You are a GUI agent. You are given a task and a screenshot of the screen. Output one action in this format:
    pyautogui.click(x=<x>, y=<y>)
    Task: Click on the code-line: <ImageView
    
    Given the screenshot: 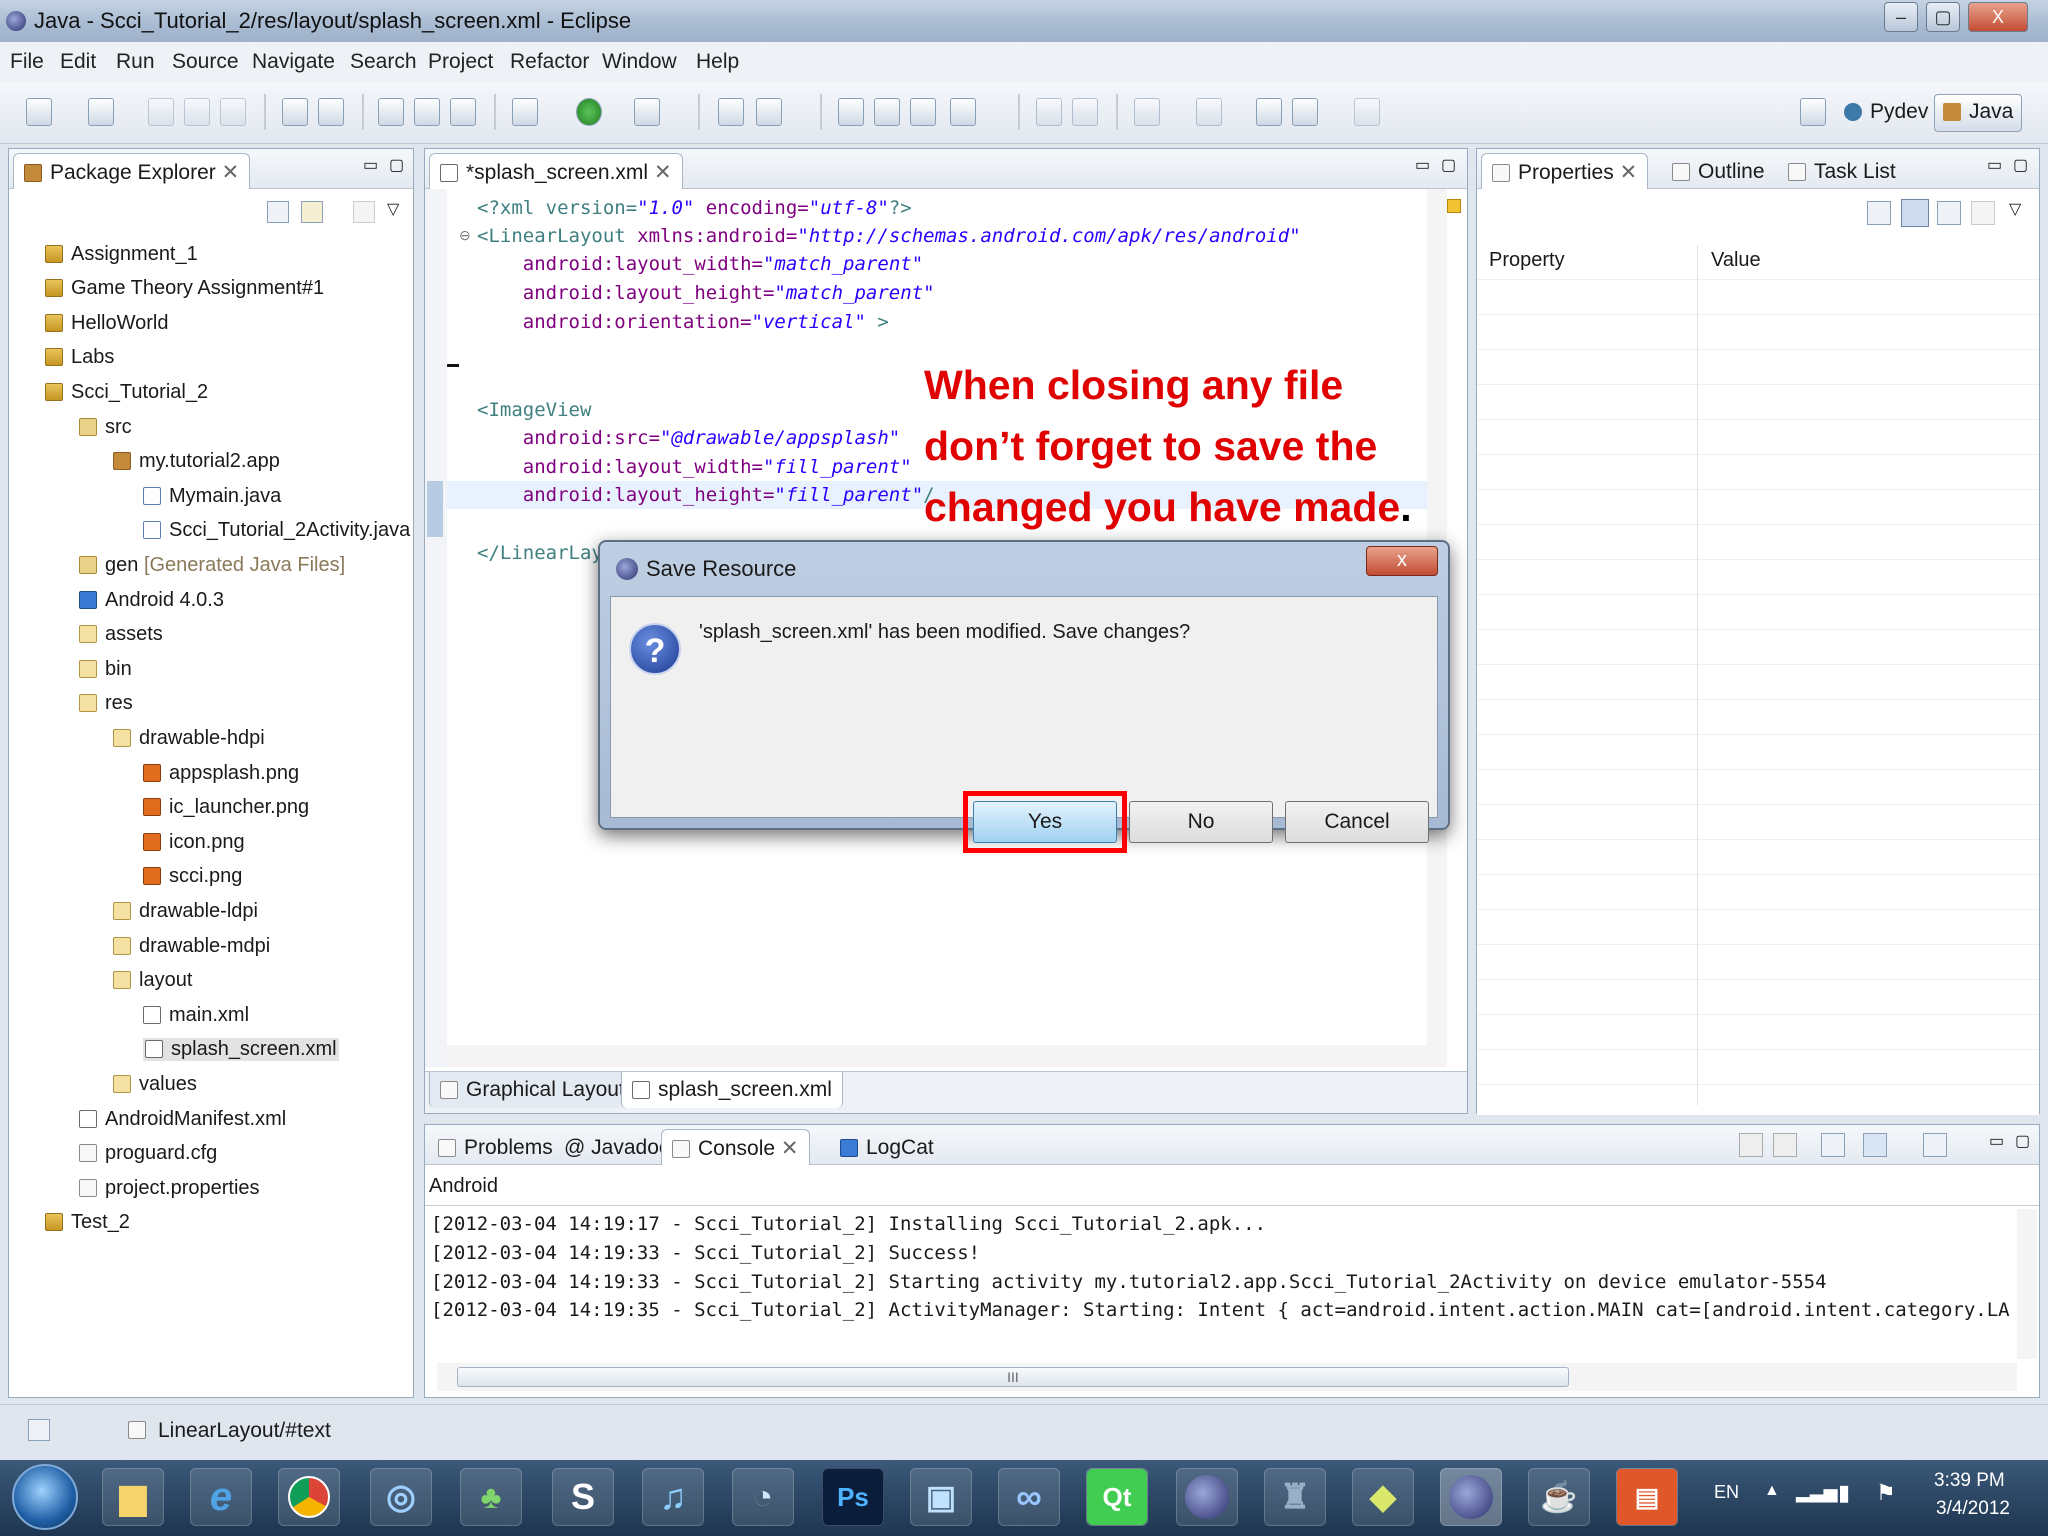 What is the action you would take?
    pyautogui.click(x=534, y=410)
    